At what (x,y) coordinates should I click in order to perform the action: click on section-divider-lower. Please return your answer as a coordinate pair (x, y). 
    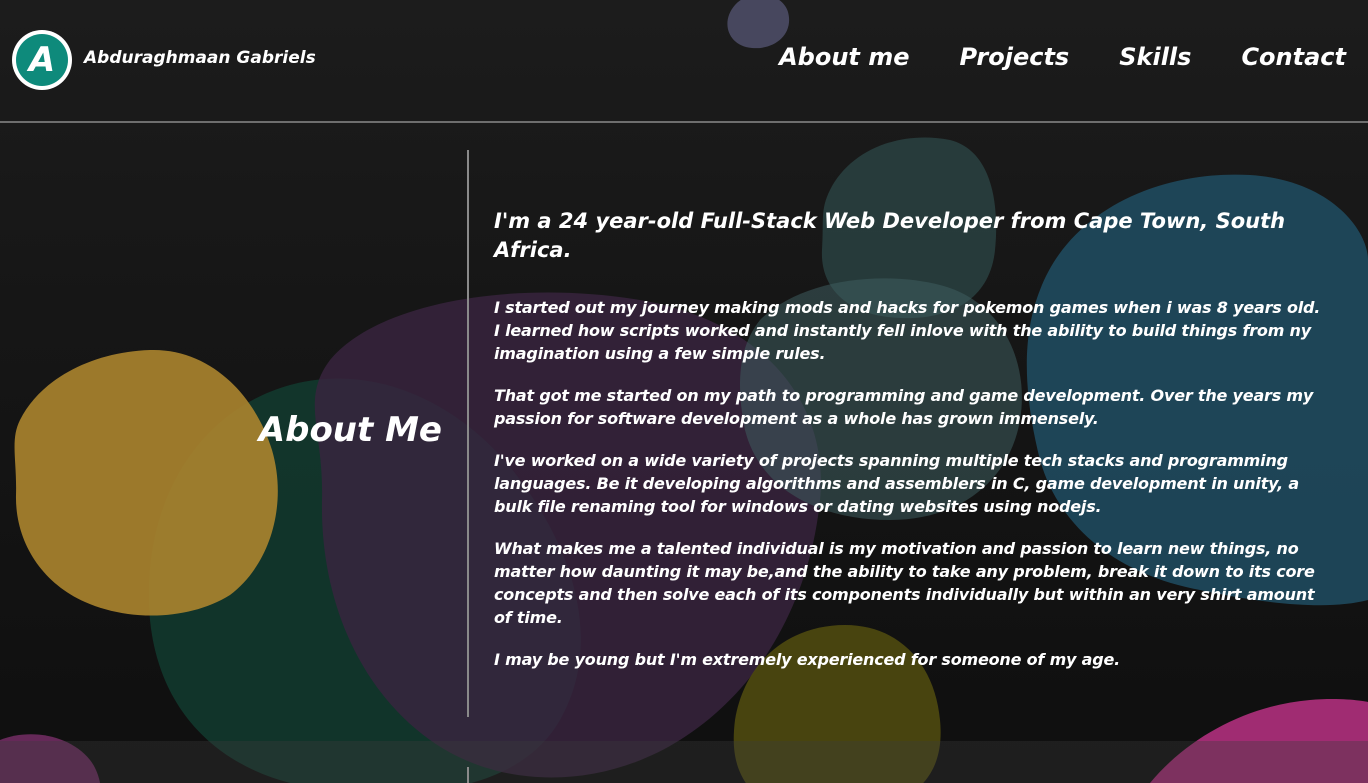
    Looking at the image, I should click on (468, 775).